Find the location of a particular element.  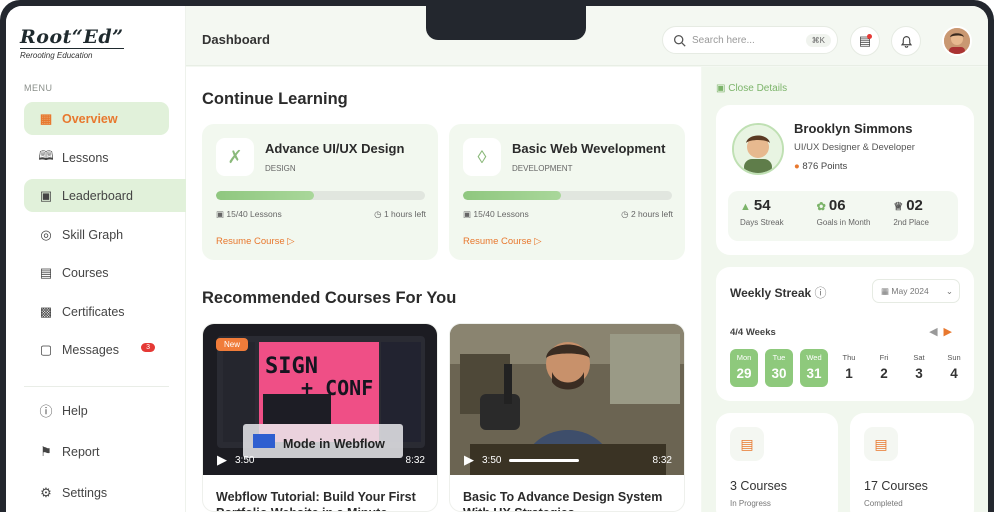

monitor-icon: ▣ is located at coordinates (46, 195).